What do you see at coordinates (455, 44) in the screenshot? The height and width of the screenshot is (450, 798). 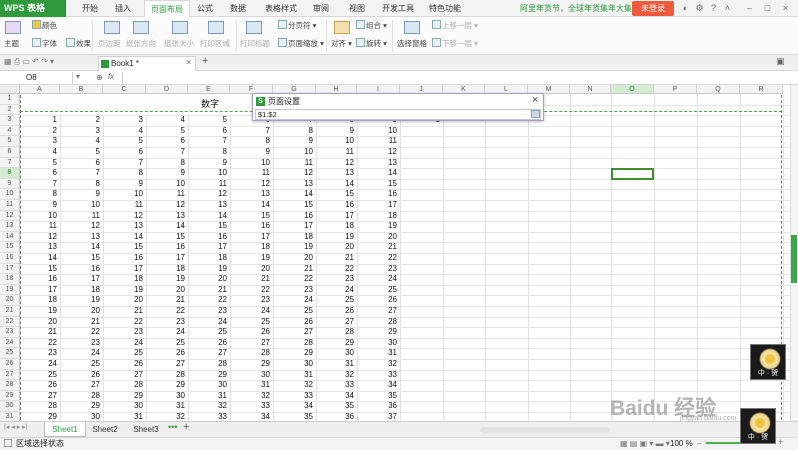 I see `send-backward-button: 下移一层 ▾` at bounding box center [455, 44].